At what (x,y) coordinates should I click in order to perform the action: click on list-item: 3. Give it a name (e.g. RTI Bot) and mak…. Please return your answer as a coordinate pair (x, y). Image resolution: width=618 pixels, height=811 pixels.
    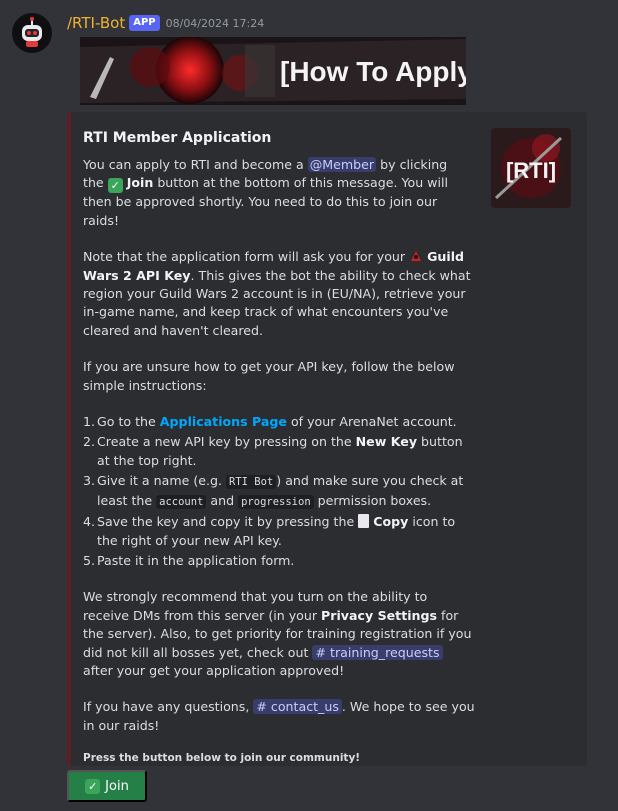
    Looking at the image, I should click on (279, 491).